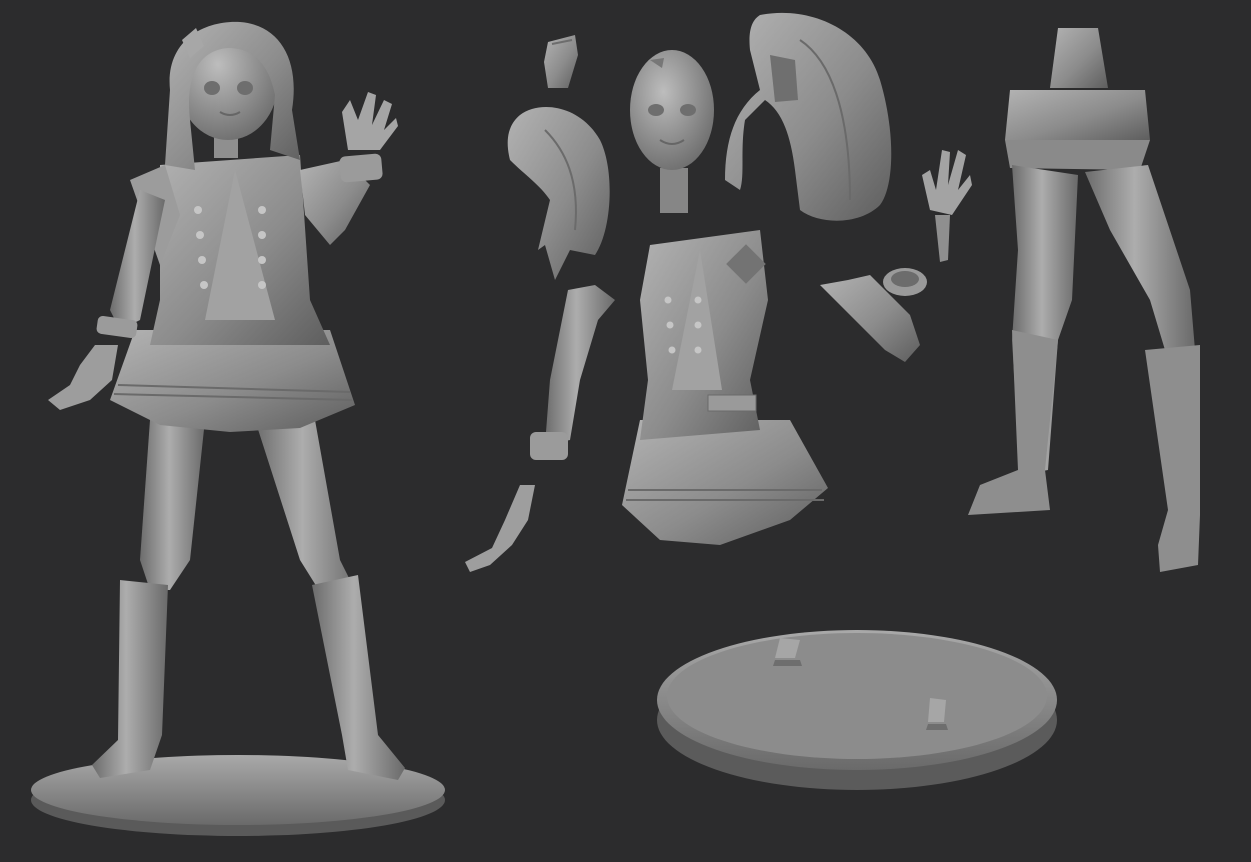  What do you see at coordinates (857, 710) in the screenshot?
I see `base-stand-piece` at bounding box center [857, 710].